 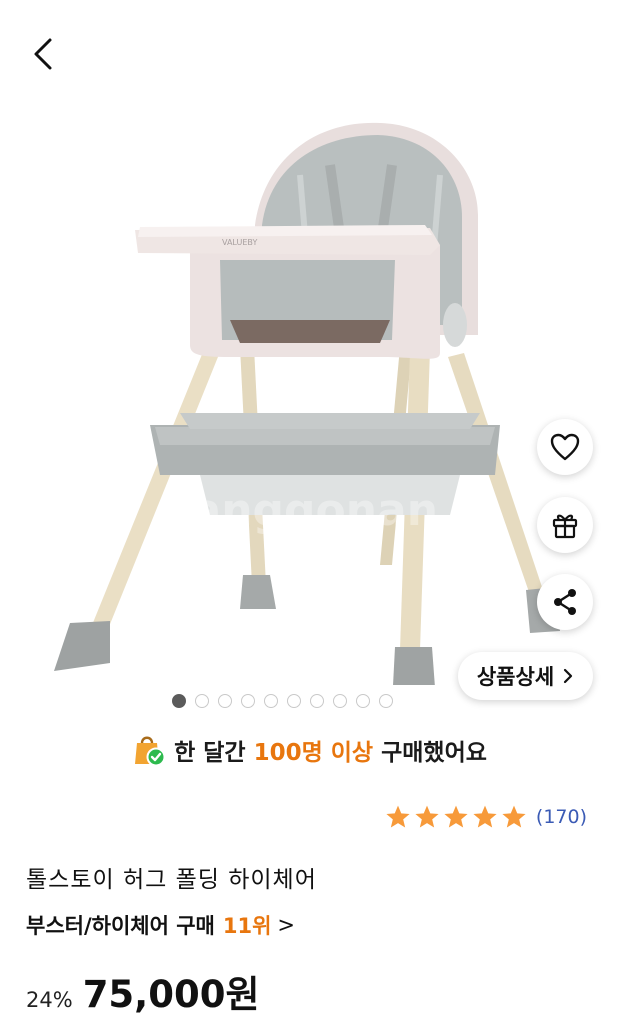 What do you see at coordinates (282, 701) in the screenshot?
I see `carousel-pagination` at bounding box center [282, 701].